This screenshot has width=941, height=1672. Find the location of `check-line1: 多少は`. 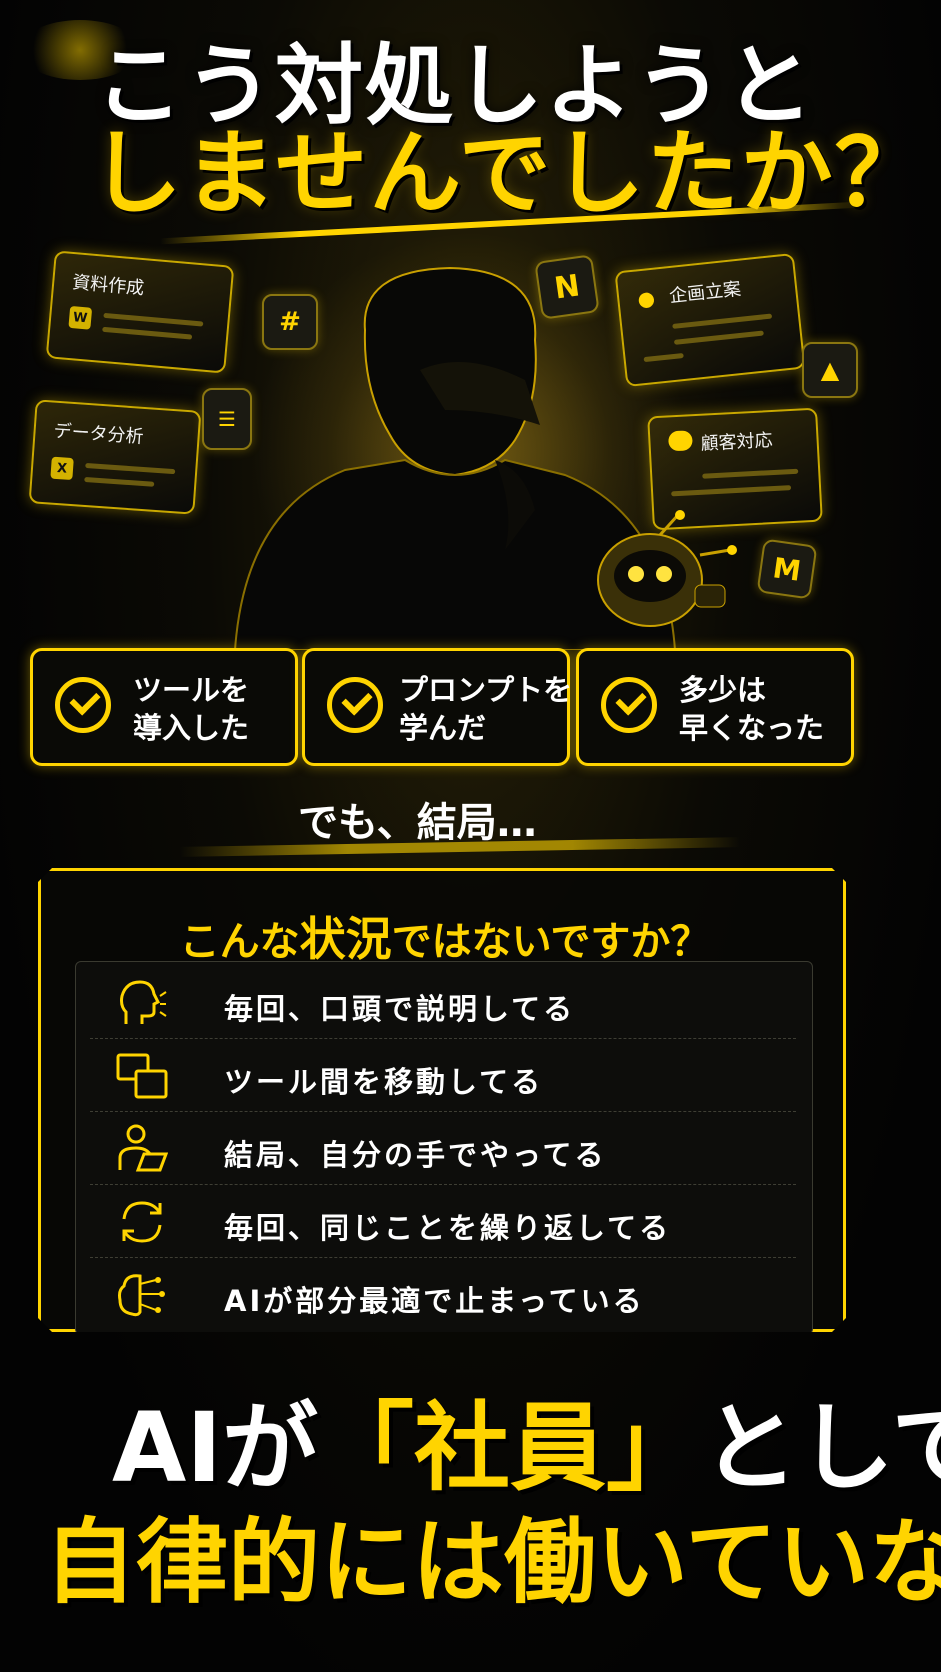

check-line1: 多少は is located at coordinates (723, 690).